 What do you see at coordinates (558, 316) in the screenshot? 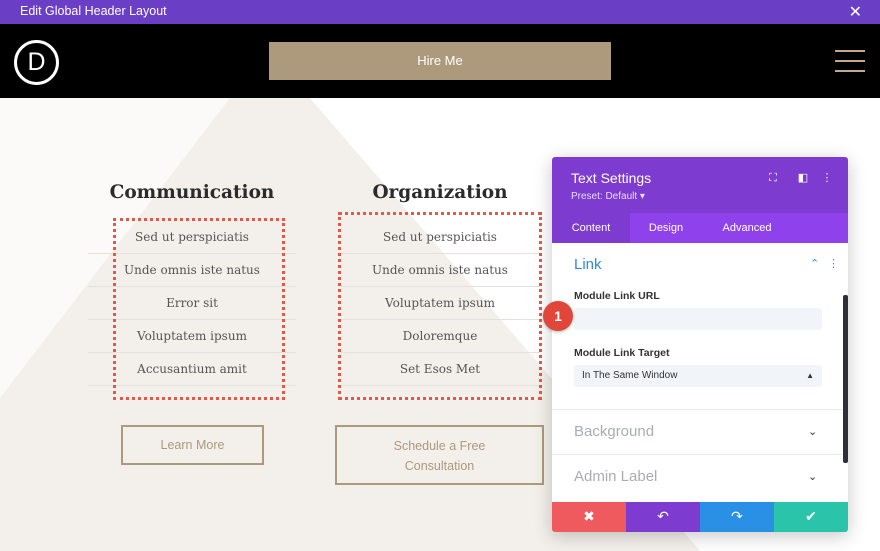
I see `callout-badge: 1` at bounding box center [558, 316].